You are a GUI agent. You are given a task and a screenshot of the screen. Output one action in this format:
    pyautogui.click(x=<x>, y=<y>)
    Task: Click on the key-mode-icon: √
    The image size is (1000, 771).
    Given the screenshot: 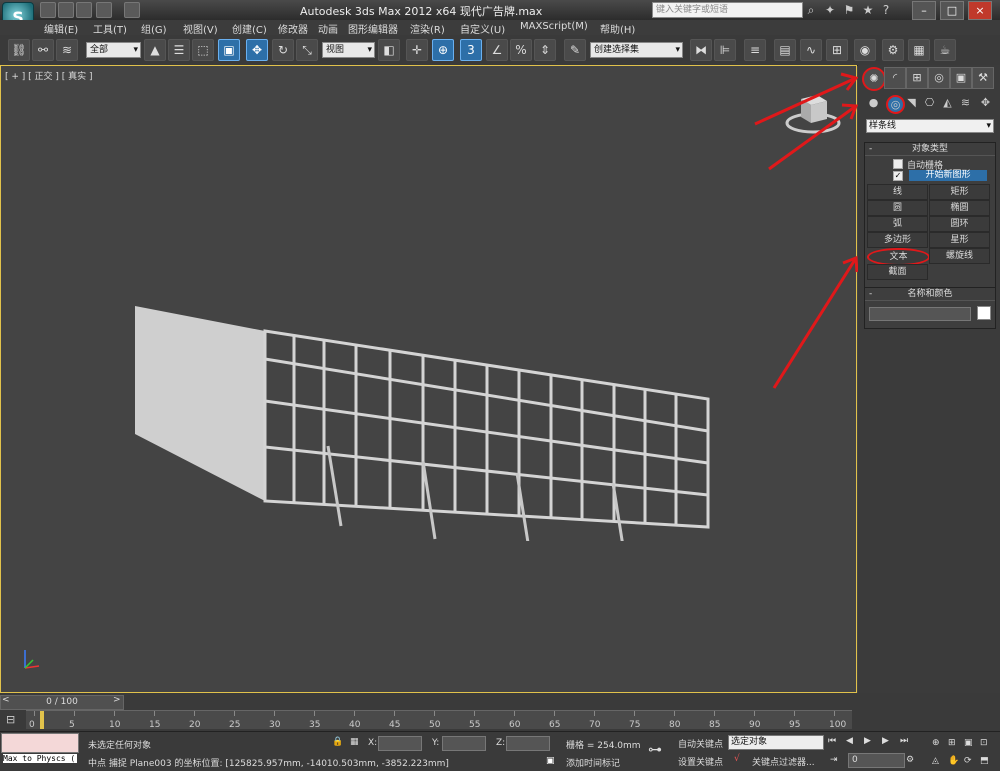 What is the action you would take?
    pyautogui.click(x=737, y=759)
    